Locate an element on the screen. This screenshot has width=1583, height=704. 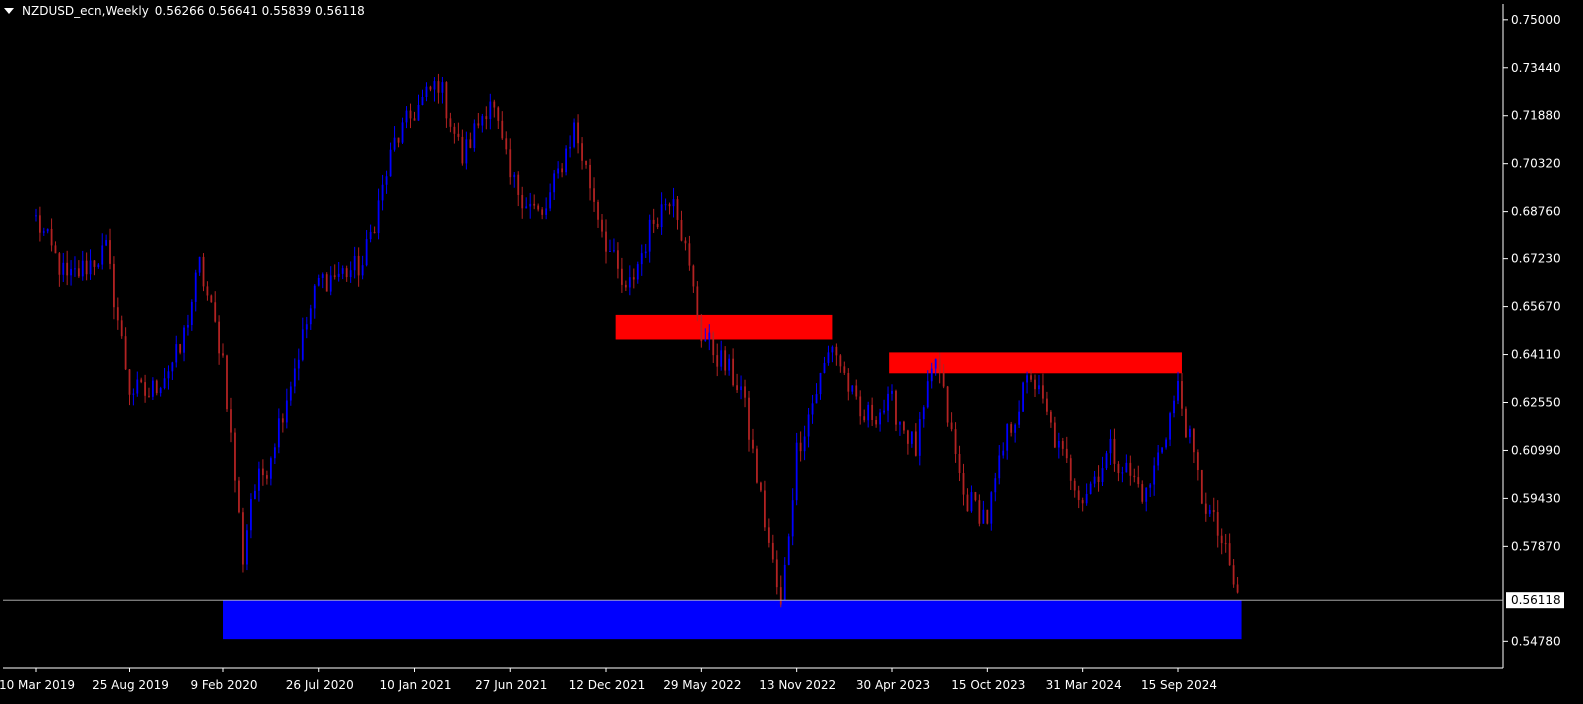
x-tick-label: 25 Aug 2019 is located at coordinates (130, 685).